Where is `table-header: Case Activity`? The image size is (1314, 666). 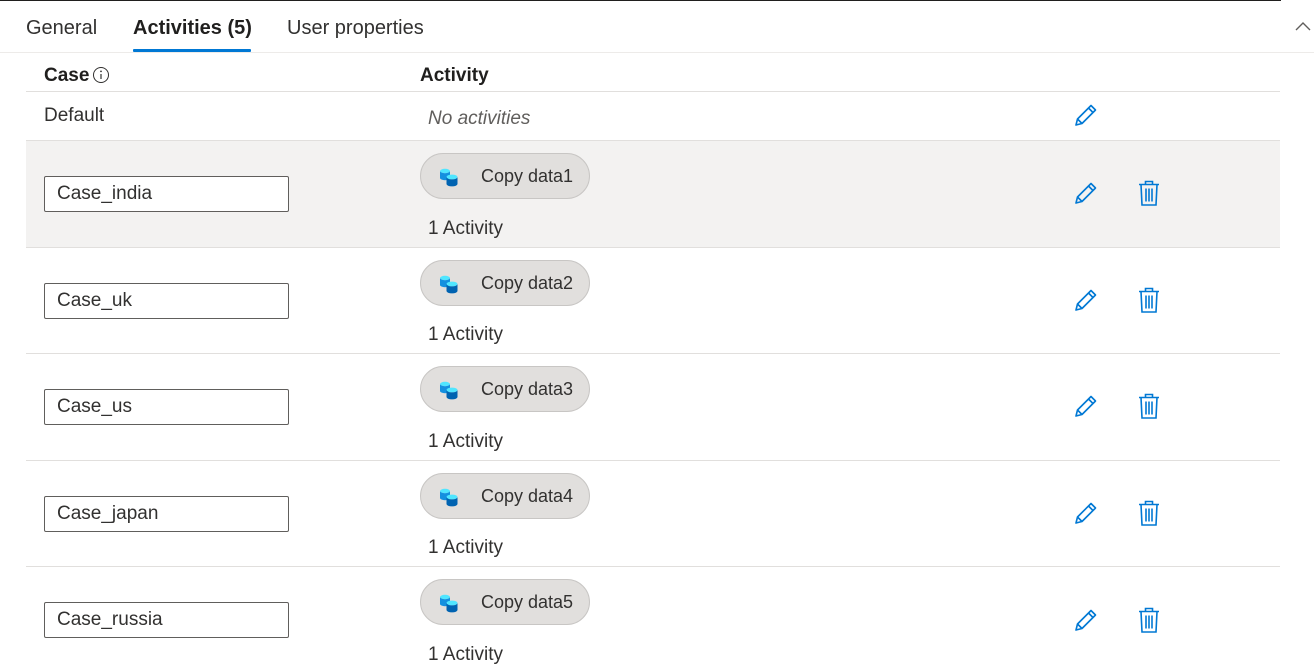
table-header: Case Activity is located at coordinates (653, 72).